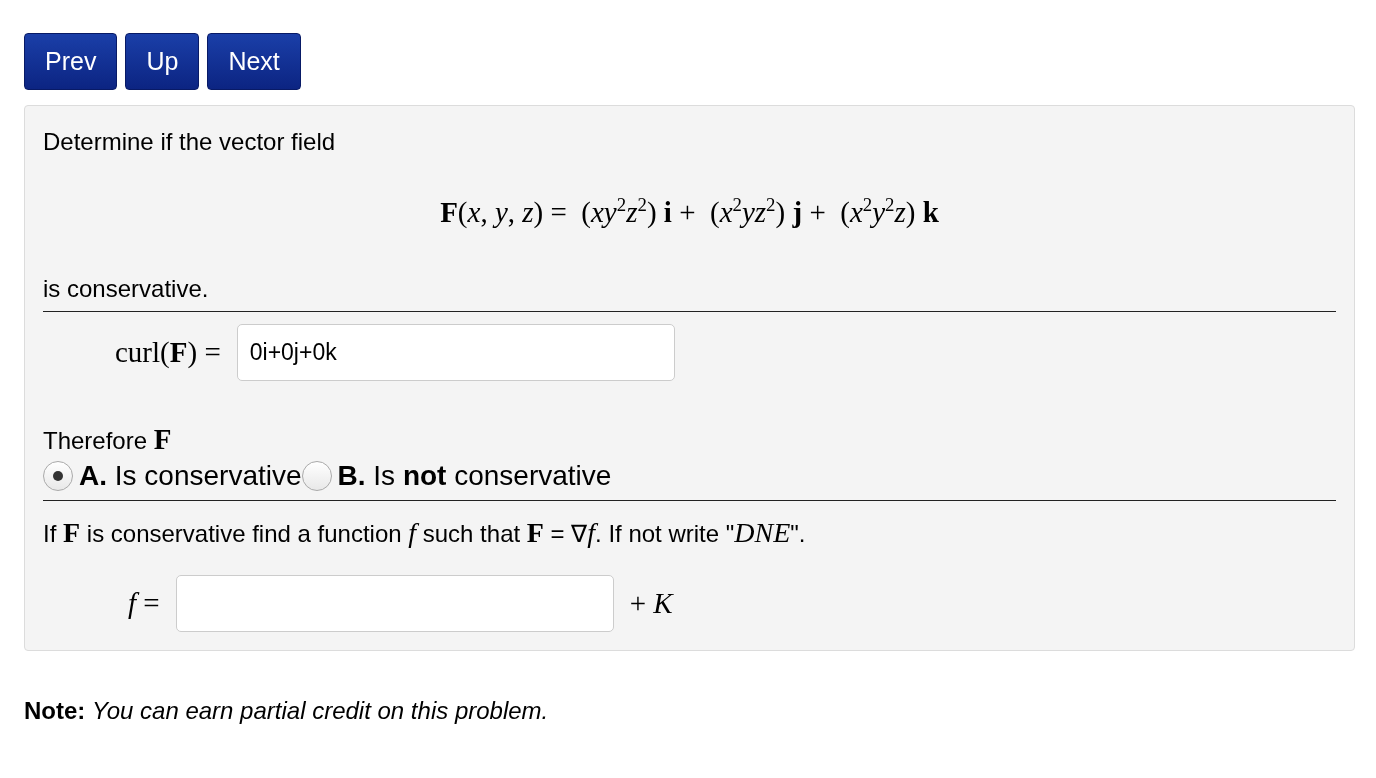 This screenshot has width=1376, height=778. Describe the element at coordinates (474, 475) in the screenshot. I see `option-label: B. Is not conservative` at that location.